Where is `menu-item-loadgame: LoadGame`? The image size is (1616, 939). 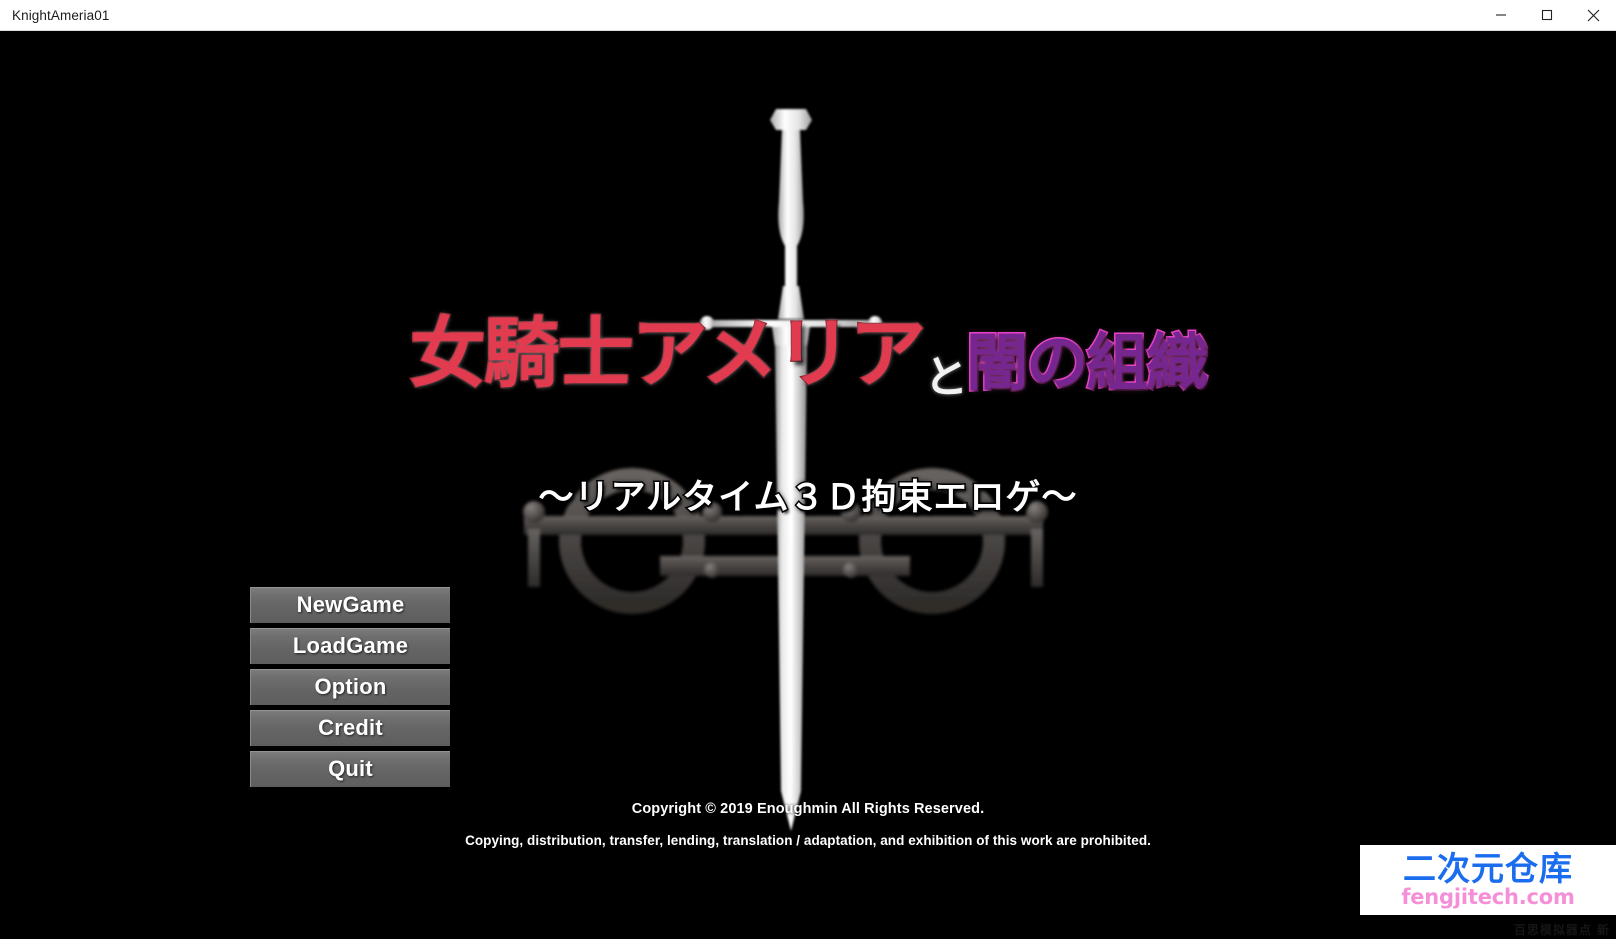
menu-item-loadgame: LoadGame is located at coordinates (350, 646).